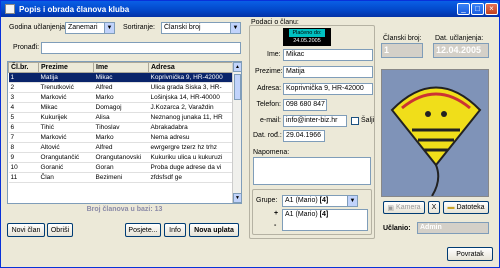 Image resolution: width=500 pixels, height=268 pixels. I want to click on table-cell: 1, so click(23, 77).